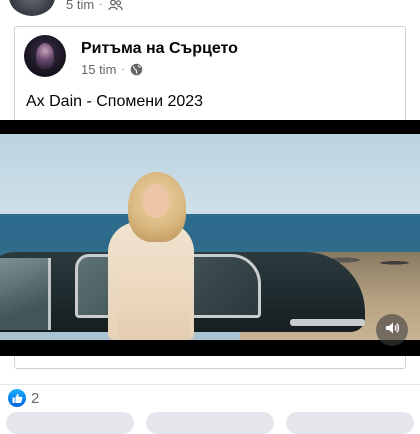 The height and width of the screenshot is (434, 420). Describe the element at coordinates (156, 201) in the screenshot. I see `video-person-face` at that location.